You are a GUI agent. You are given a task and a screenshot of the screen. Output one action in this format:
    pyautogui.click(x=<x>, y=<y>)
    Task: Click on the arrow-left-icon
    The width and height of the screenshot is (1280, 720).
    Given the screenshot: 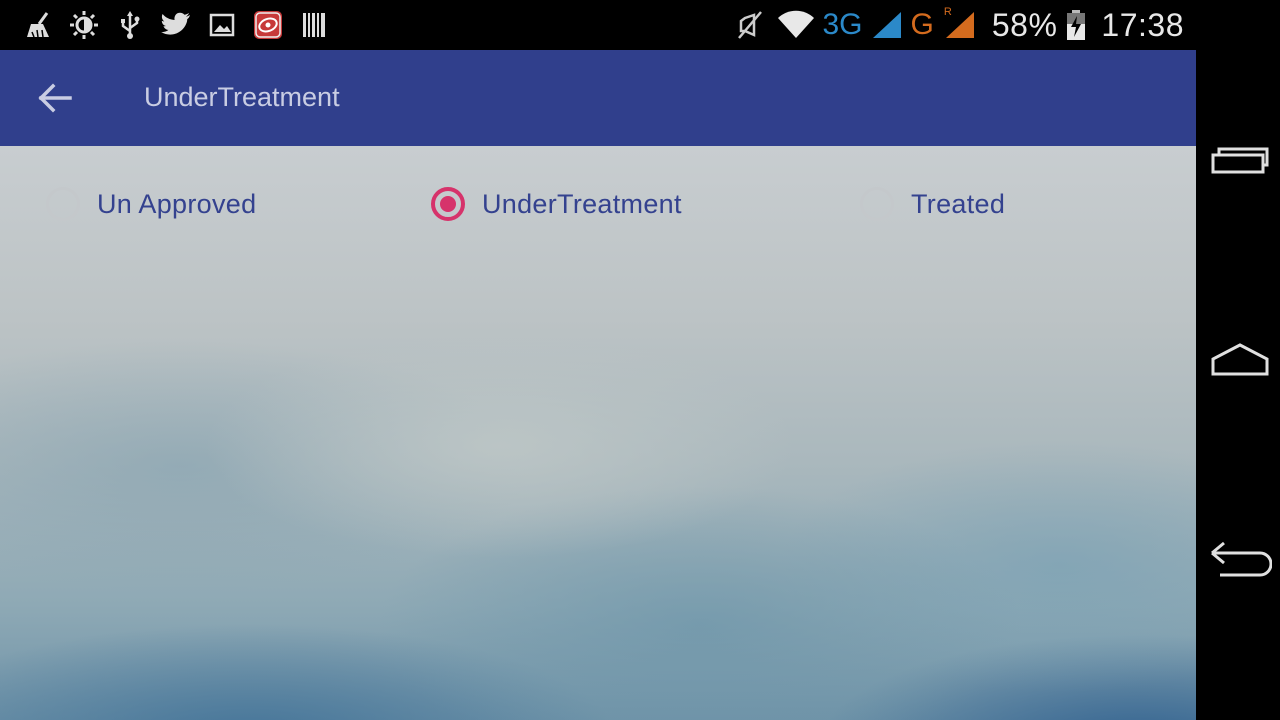 What is the action you would take?
    pyautogui.click(x=55, y=98)
    